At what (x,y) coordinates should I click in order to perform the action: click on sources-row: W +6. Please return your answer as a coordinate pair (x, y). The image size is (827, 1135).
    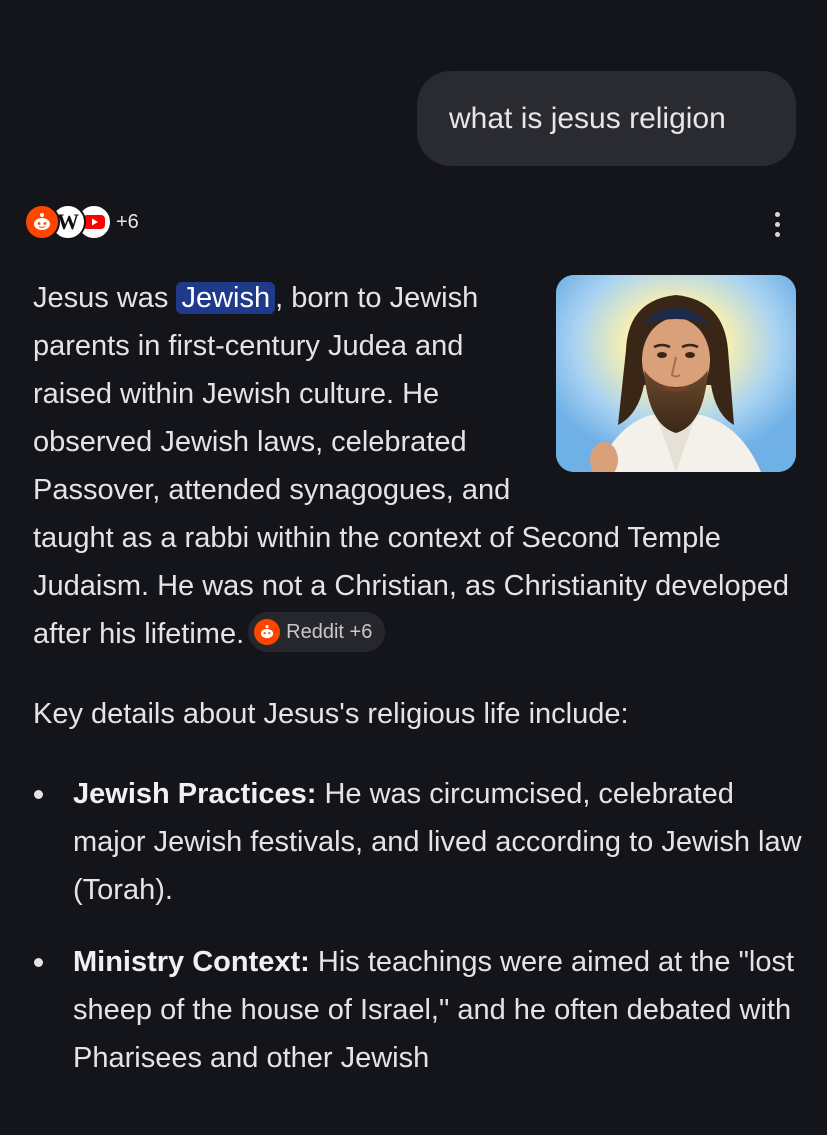
    Looking at the image, I should click on (81, 222).